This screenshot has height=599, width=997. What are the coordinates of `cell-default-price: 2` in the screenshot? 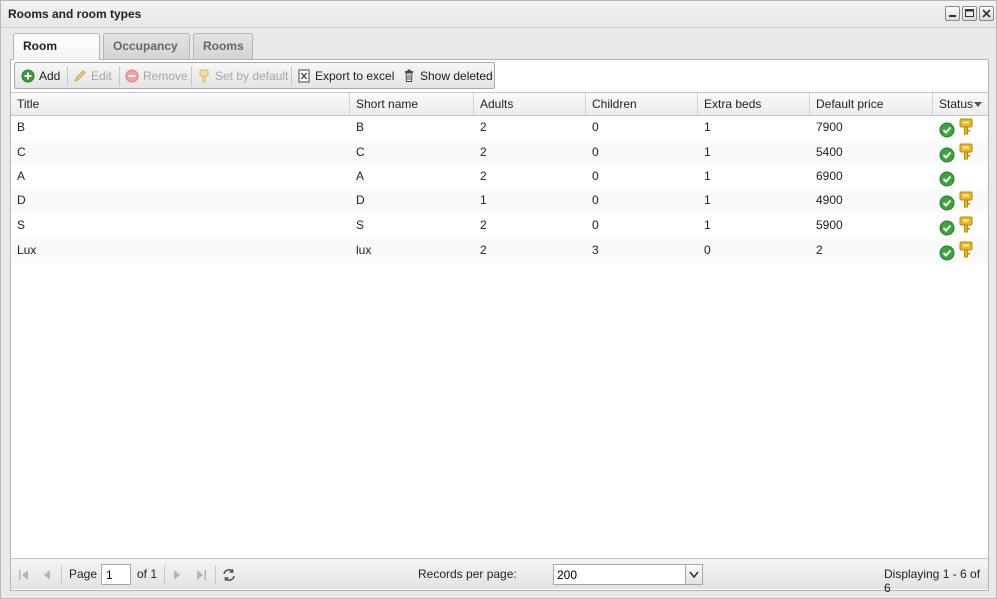 It's located at (819, 250).